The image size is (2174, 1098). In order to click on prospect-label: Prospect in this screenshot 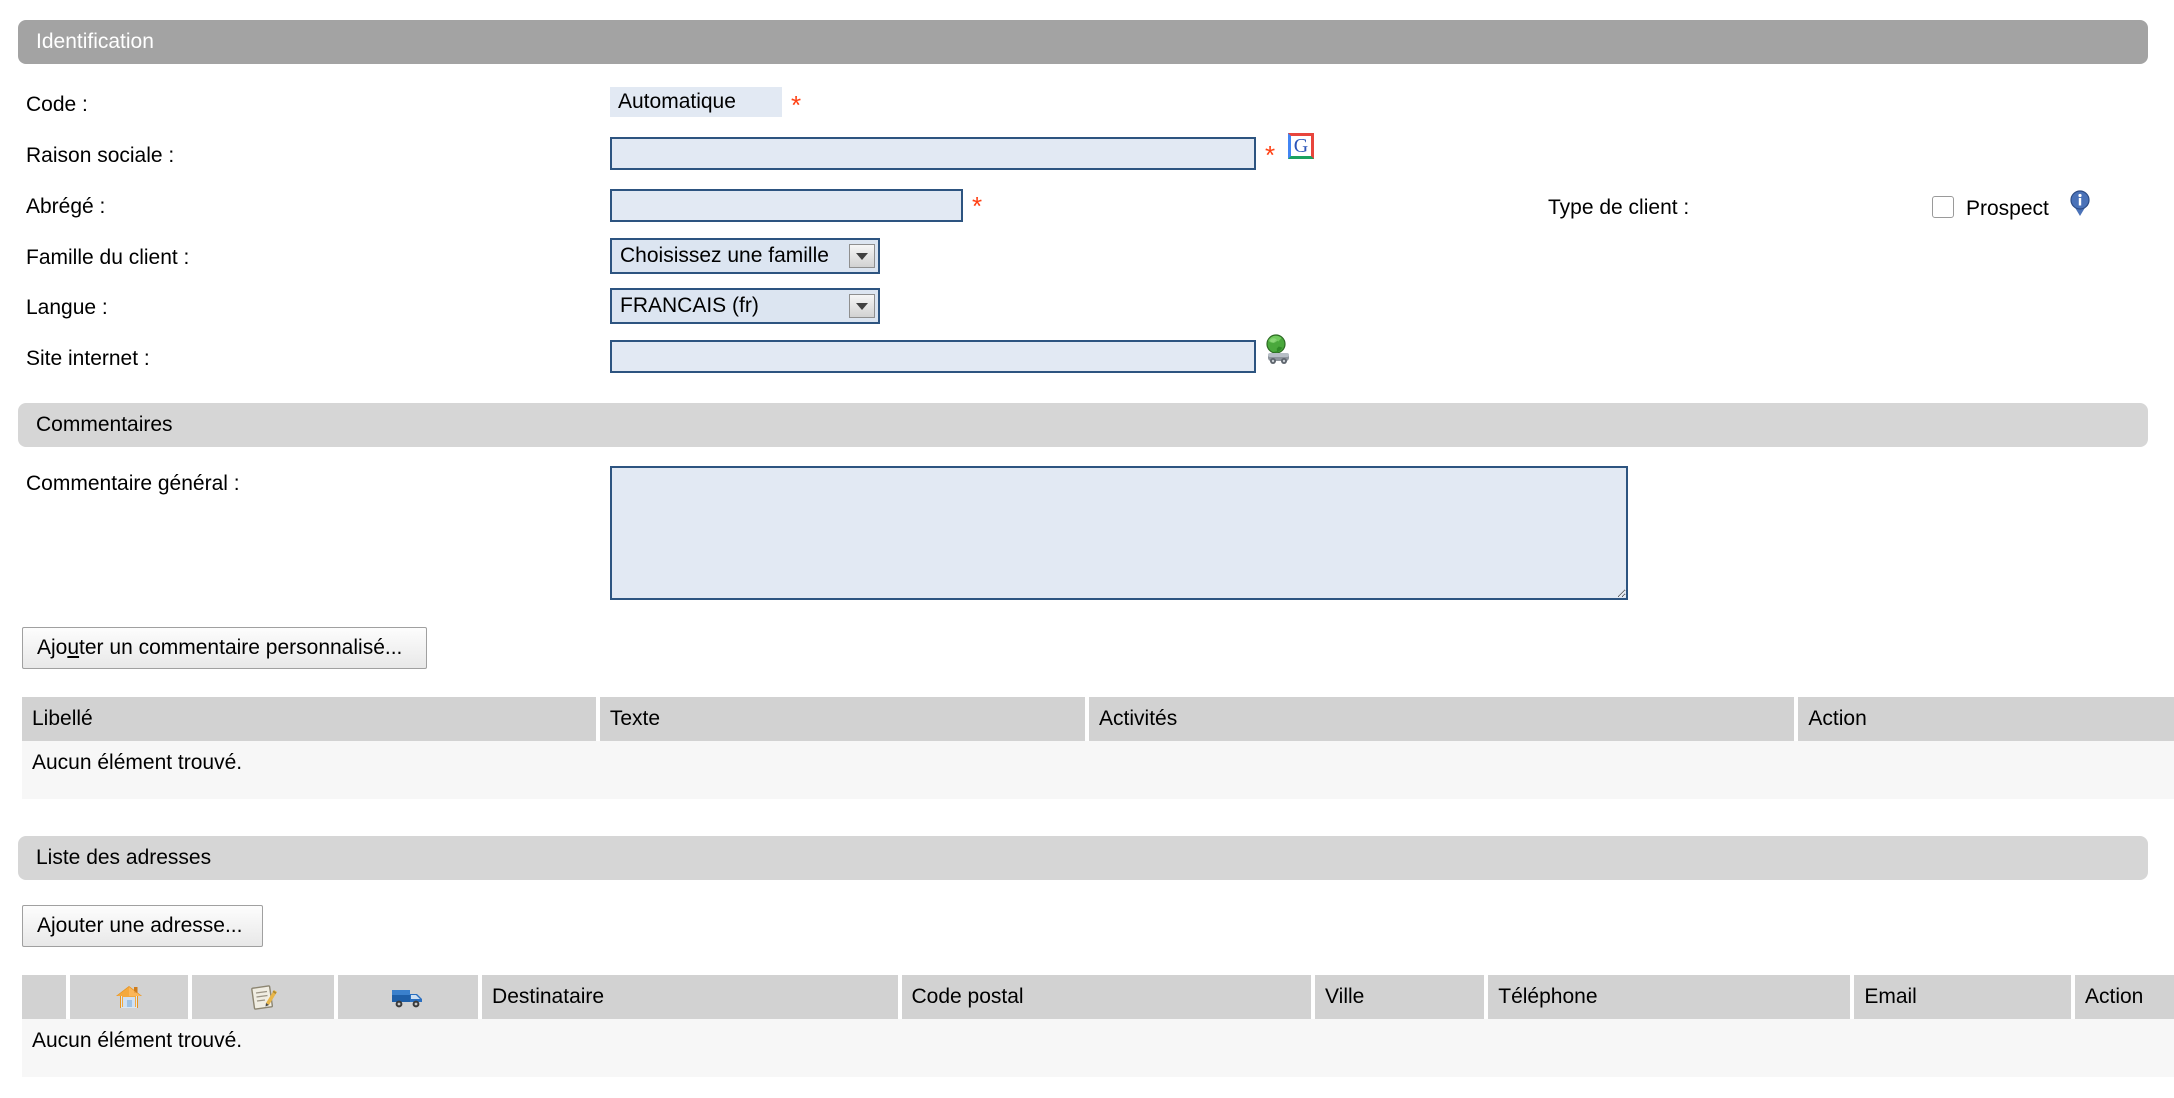, I will do `click(2007, 208)`.